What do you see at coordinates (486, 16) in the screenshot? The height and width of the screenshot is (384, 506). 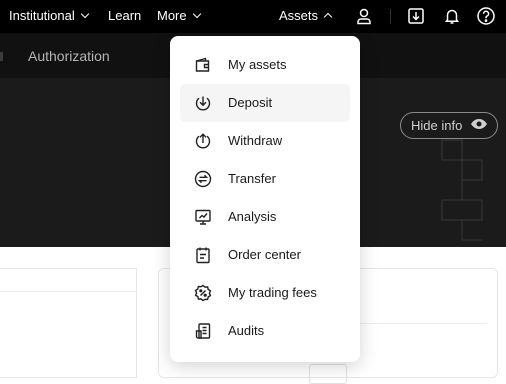 I see `help-icon` at bounding box center [486, 16].